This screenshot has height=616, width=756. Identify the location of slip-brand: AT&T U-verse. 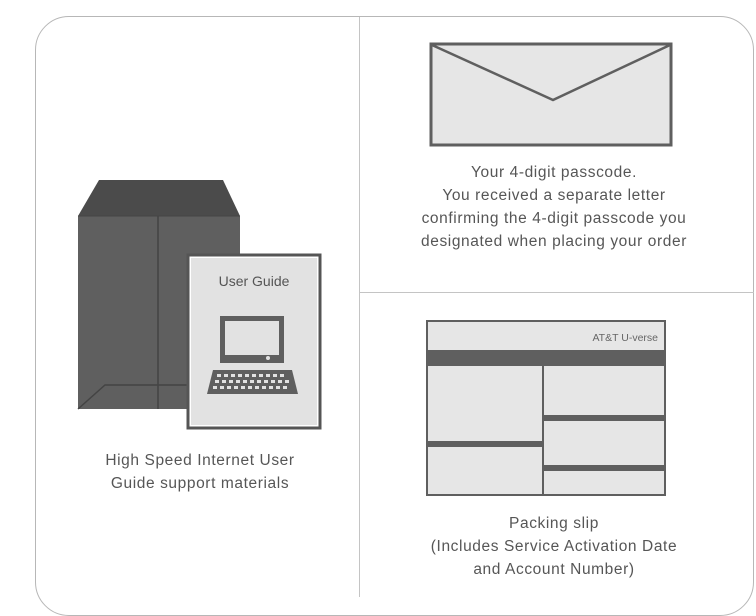
(625, 338).